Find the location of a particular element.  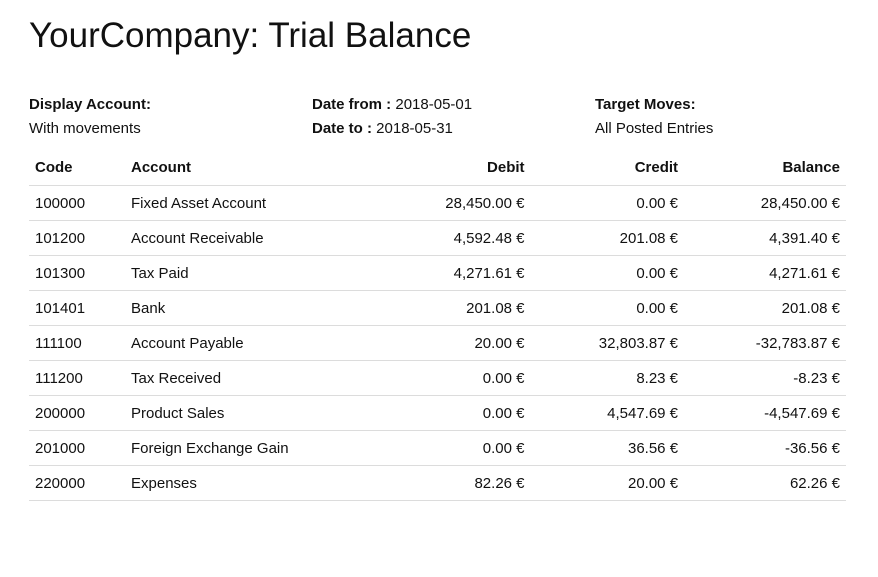

date-to-line: Date to : 2018-05-31 is located at coordinates (392, 129).